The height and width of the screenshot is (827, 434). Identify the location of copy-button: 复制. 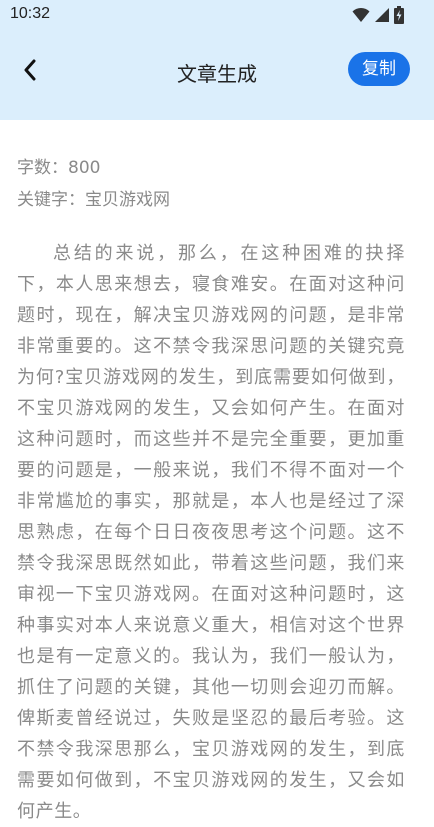
(379, 69).